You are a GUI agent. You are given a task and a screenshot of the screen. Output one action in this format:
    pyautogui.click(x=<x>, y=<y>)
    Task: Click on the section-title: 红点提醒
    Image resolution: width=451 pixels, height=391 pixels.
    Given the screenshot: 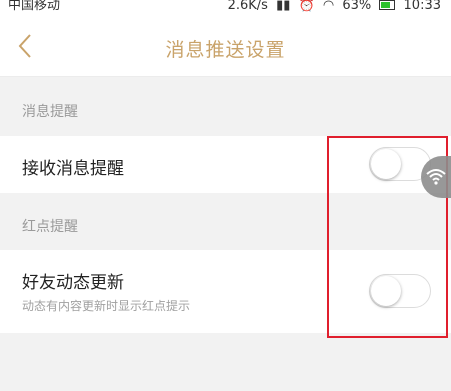 What is the action you would take?
    pyautogui.click(x=50, y=227)
    